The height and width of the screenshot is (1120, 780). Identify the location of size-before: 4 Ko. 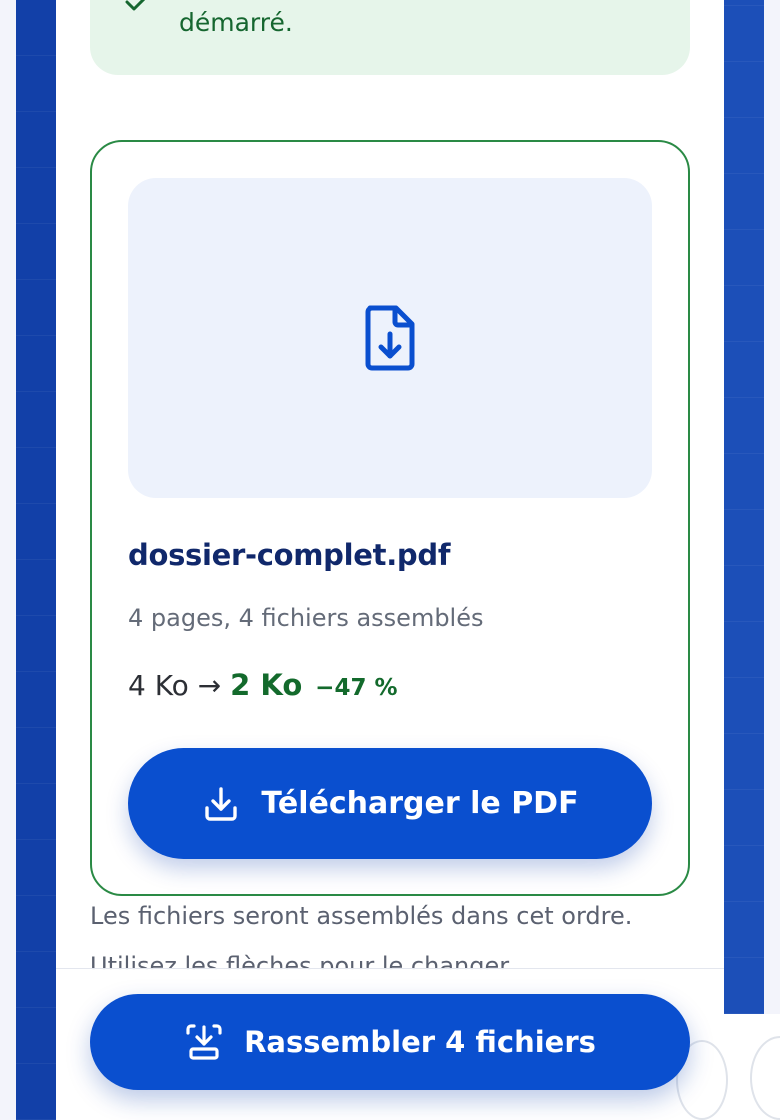
(158, 685).